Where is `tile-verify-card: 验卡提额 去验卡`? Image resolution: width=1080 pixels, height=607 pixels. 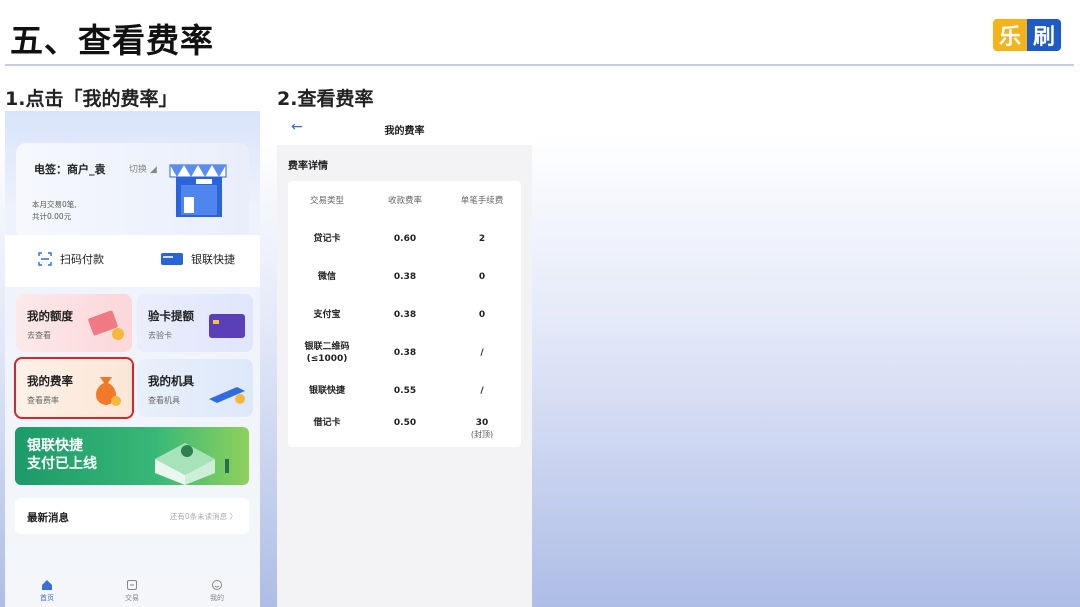 tile-verify-card: 验卡提额 去验卡 is located at coordinates (195, 323).